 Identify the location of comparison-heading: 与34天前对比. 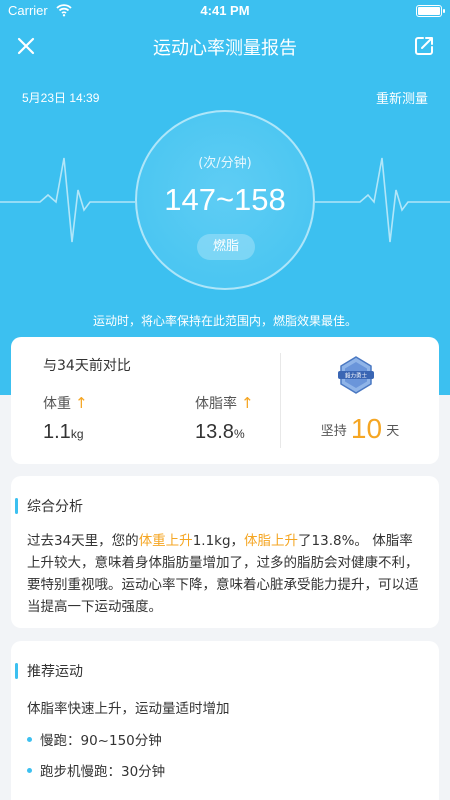
(87, 366).